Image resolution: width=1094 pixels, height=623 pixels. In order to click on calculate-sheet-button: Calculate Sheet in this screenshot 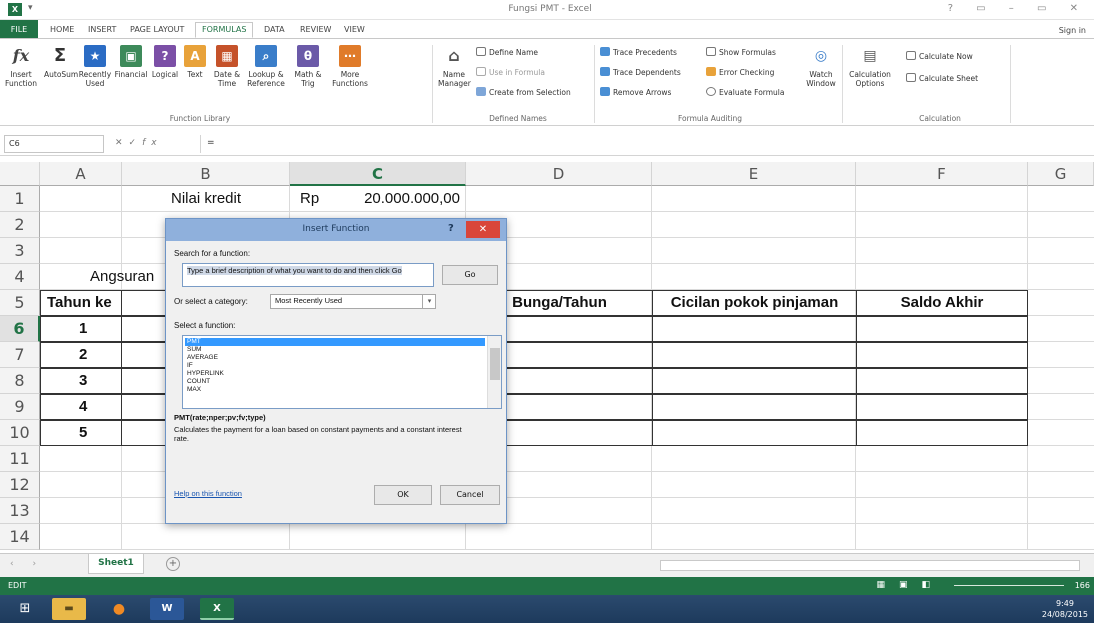, I will do `click(942, 78)`.